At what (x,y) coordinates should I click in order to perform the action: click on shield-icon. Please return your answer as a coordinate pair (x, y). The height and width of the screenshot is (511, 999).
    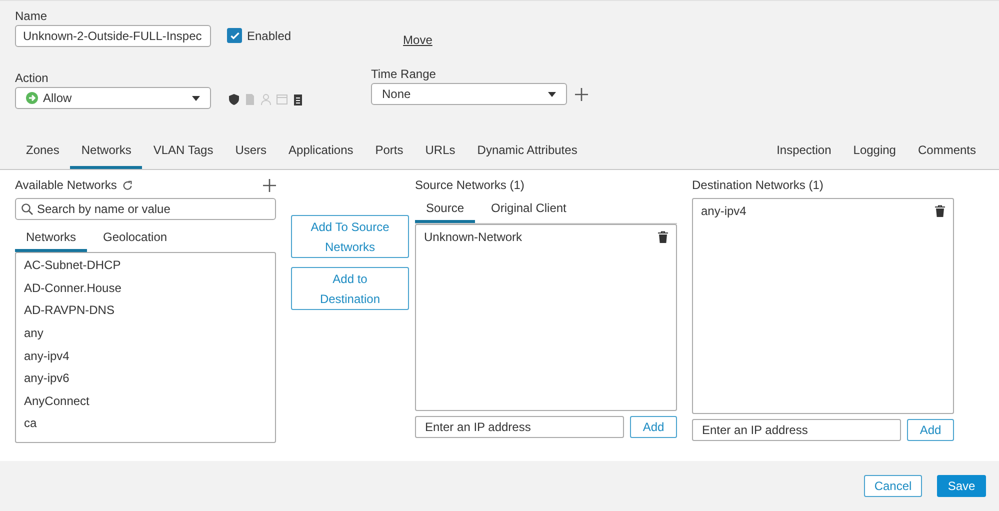
    Looking at the image, I should click on (234, 99).